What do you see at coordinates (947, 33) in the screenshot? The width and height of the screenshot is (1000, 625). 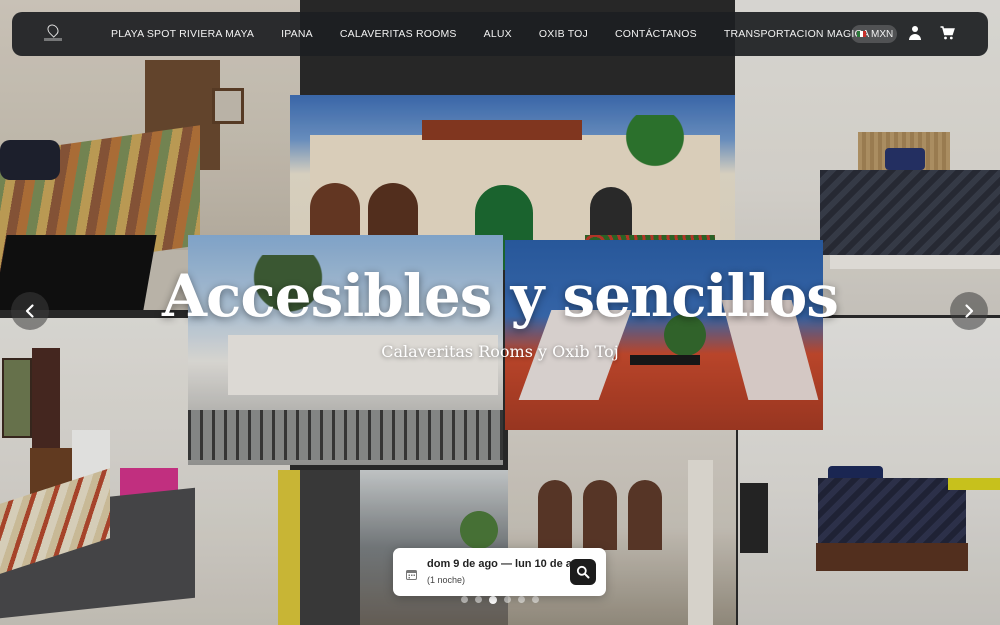 I see `cart-icon` at bounding box center [947, 33].